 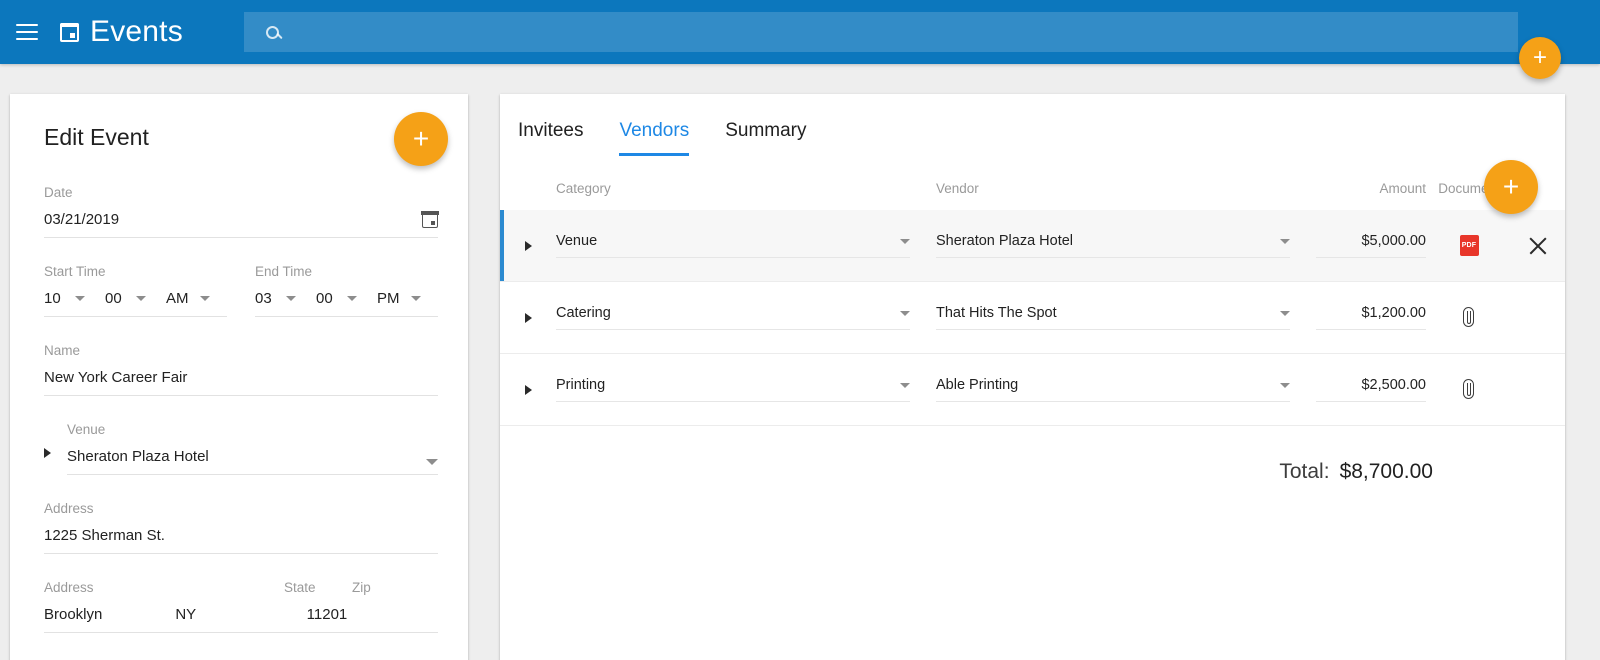 I want to click on edit-event-add-button: +, so click(x=421, y=139).